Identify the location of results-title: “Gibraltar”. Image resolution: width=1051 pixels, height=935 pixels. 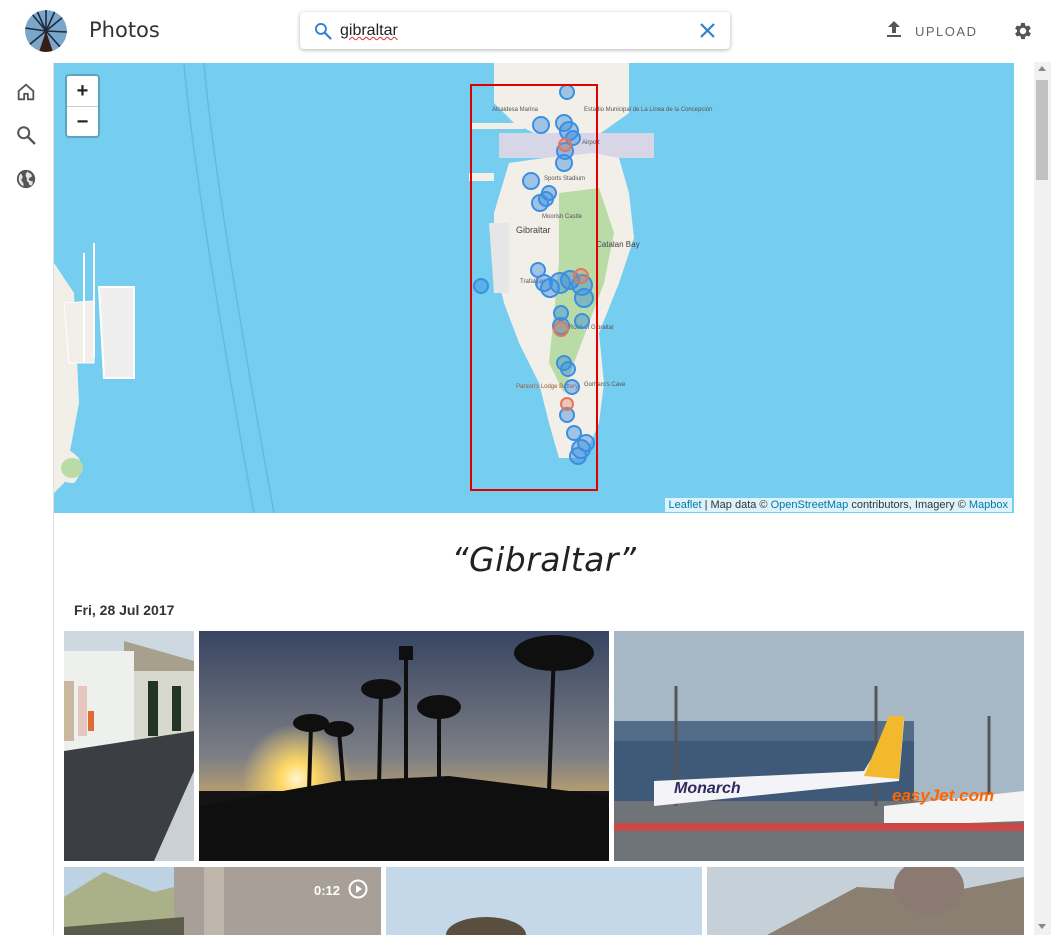
(544, 559).